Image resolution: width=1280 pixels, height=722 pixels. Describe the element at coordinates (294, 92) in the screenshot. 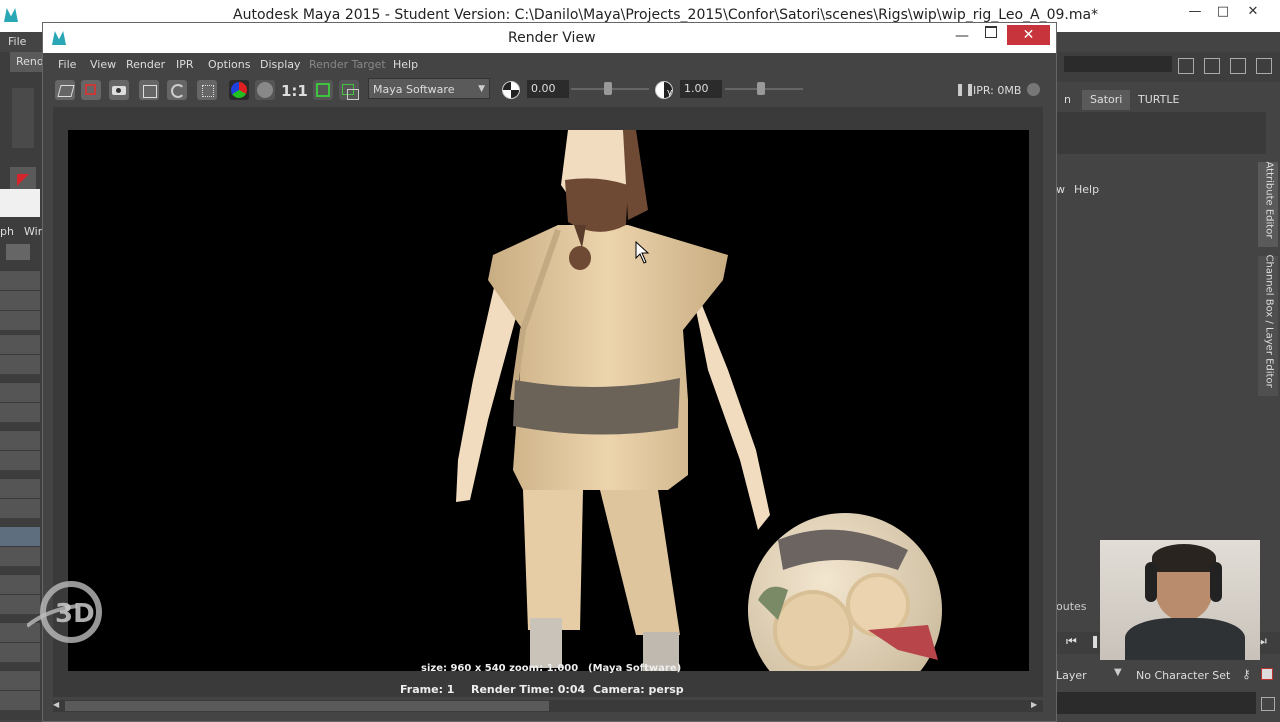

I see `real-size-icon: 1:1` at that location.